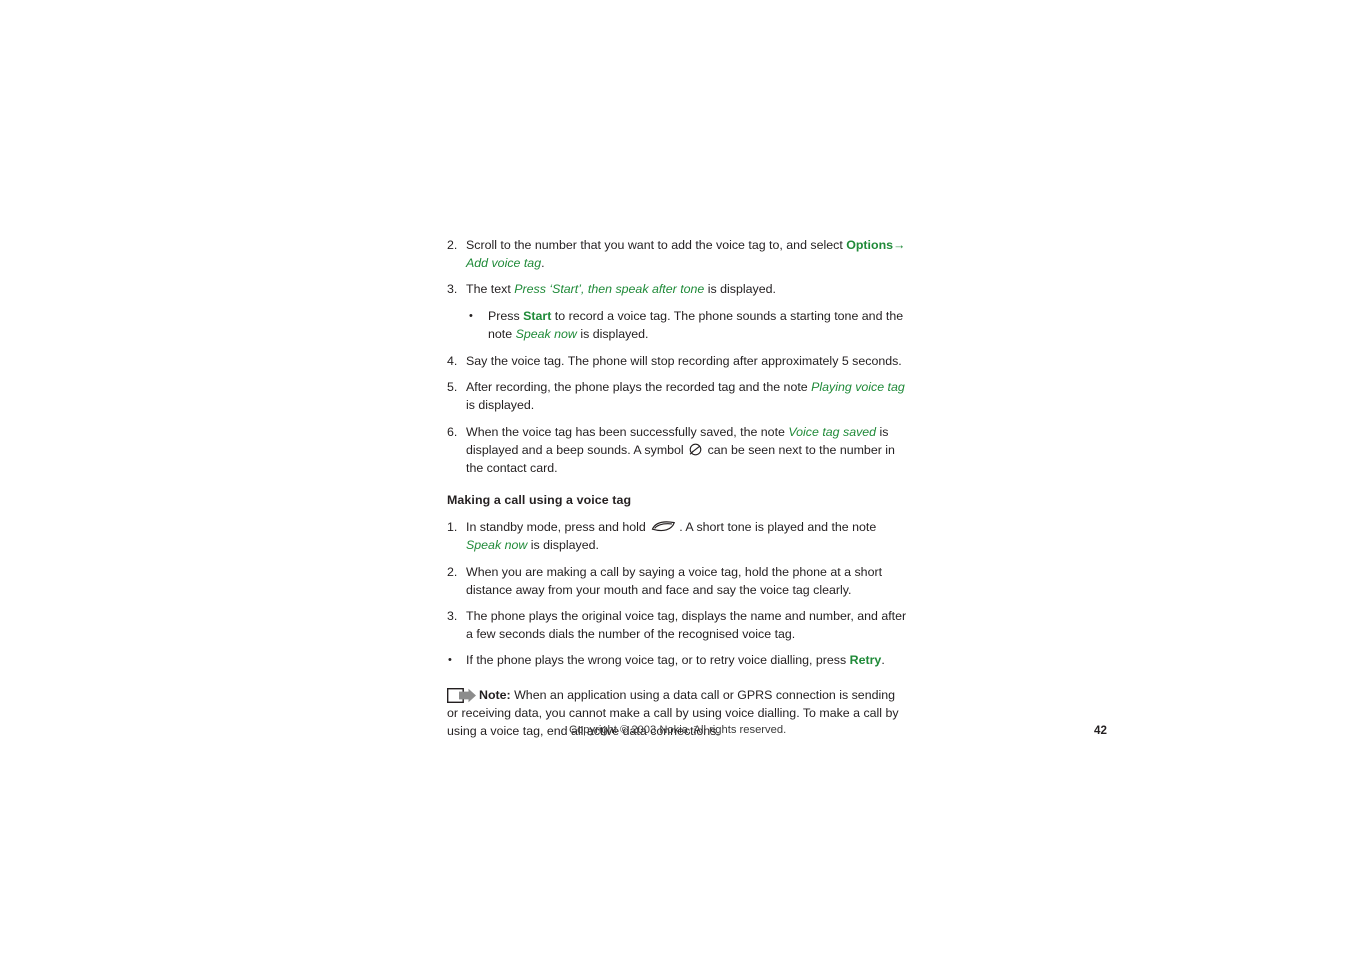 The height and width of the screenshot is (954, 1351). What do you see at coordinates (539, 500) in the screenshot?
I see `section-heading-making-a-call: Making a call using a voice tag` at bounding box center [539, 500].